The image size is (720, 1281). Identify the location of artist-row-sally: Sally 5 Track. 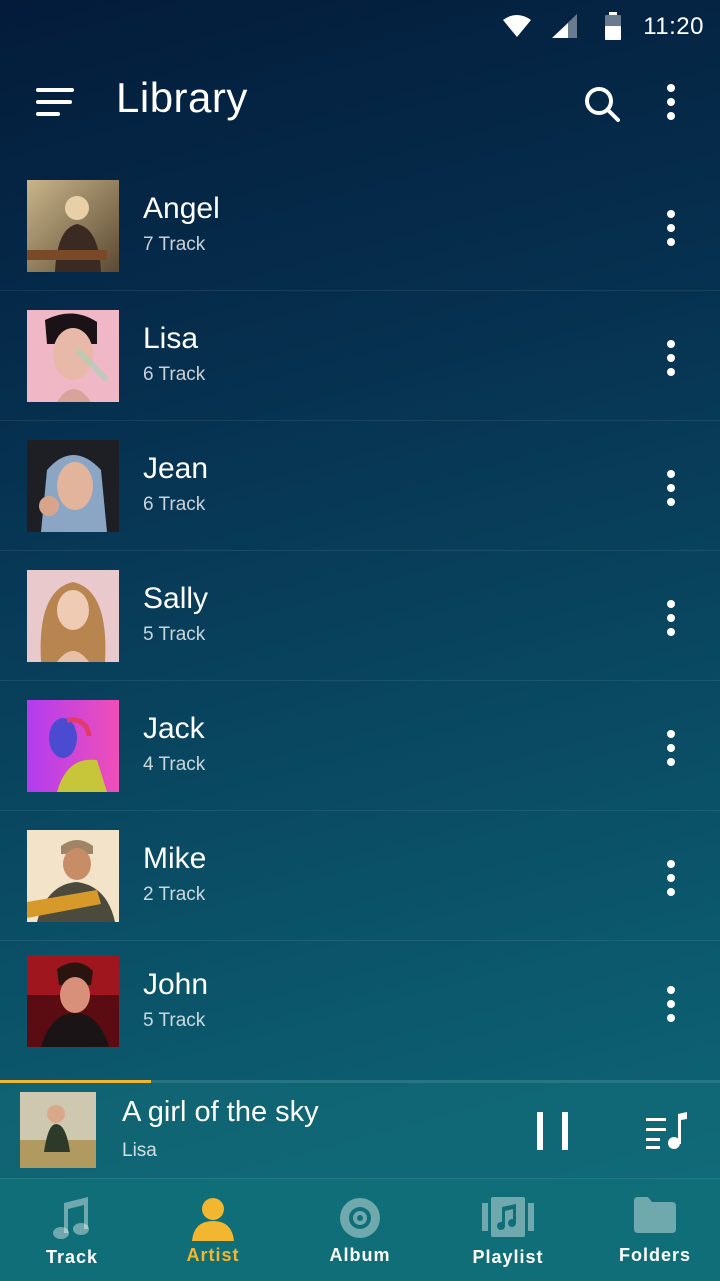
(360, 615).